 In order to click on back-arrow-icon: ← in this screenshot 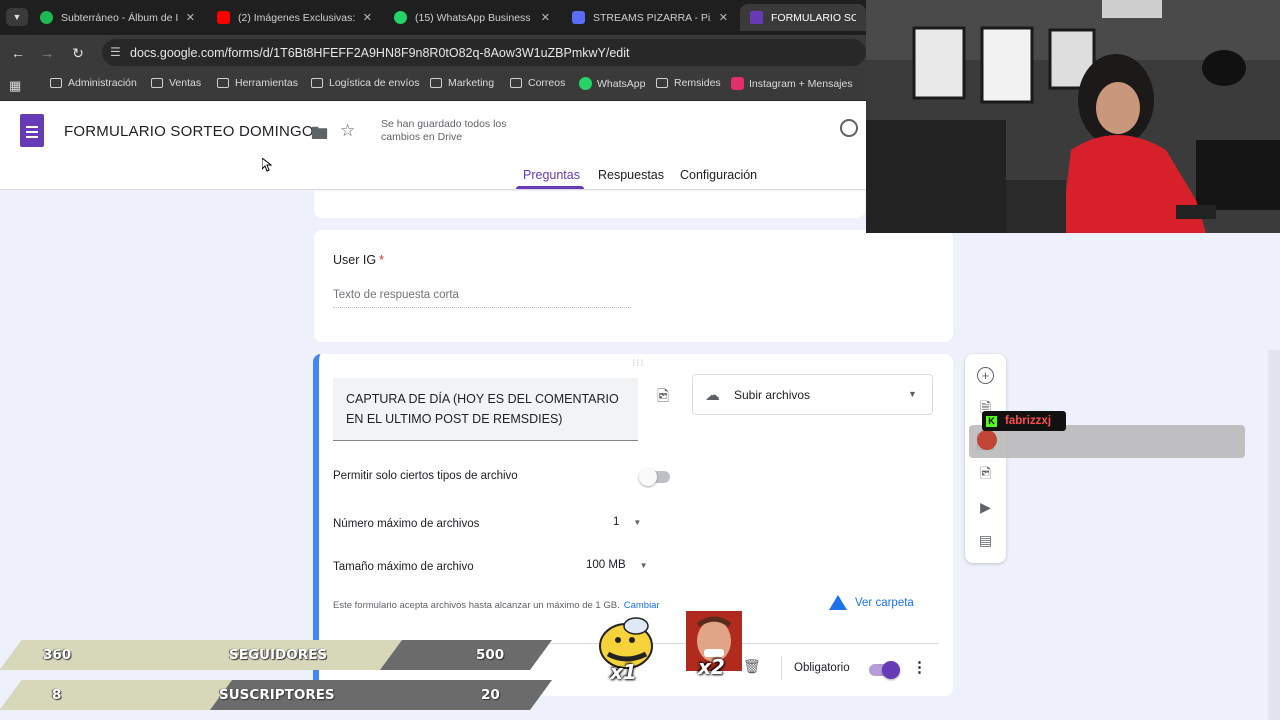, I will do `click(18, 53)`.